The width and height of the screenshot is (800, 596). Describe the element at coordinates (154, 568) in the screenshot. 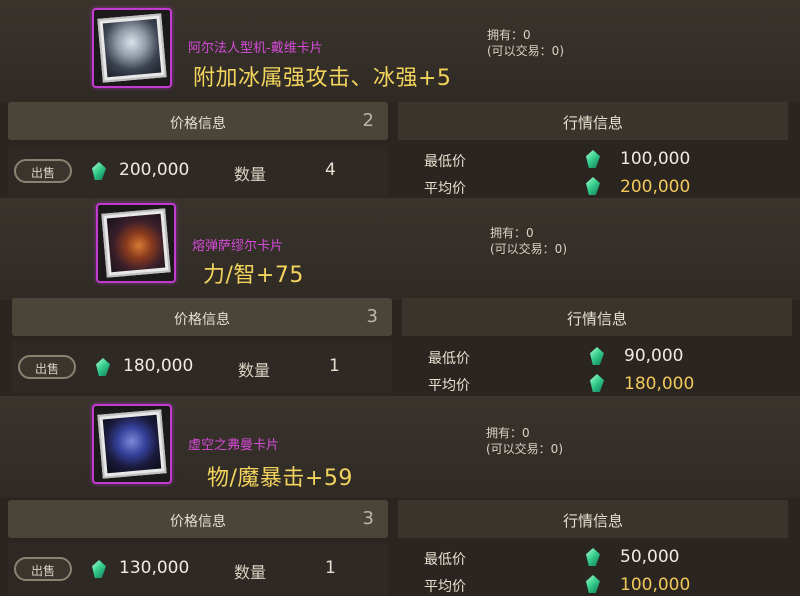

I see `sell-price: 130,000` at that location.